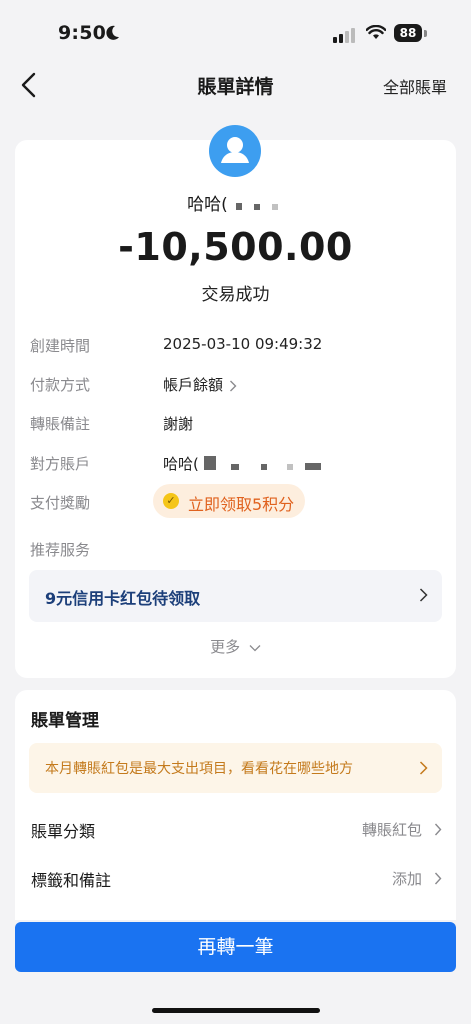 The height and width of the screenshot is (1024, 471). Describe the element at coordinates (63, 831) in the screenshot. I see `bill-category-label: 賬單分類` at that location.